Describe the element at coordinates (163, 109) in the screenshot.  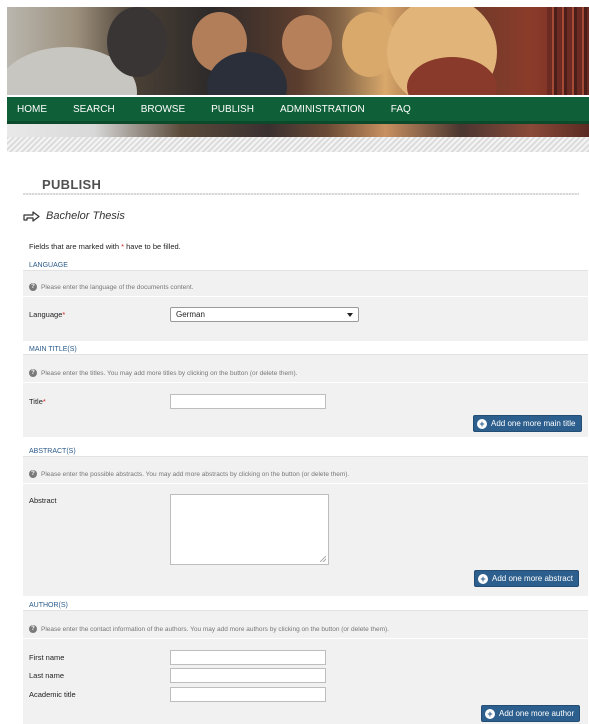
I see `nav-item-browse: BROWSE` at that location.